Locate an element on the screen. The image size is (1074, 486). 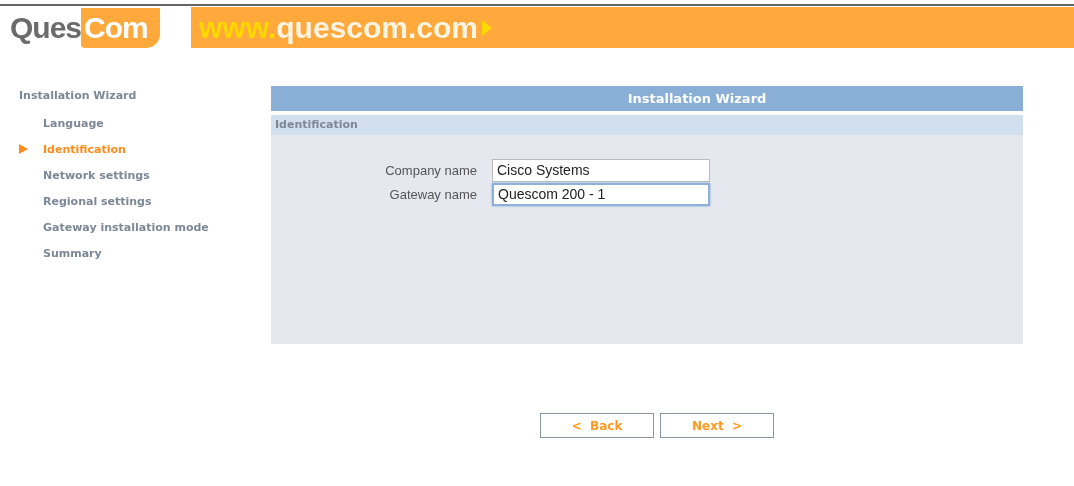
sidebar-item: Gateway installation mode is located at coordinates (126, 227).